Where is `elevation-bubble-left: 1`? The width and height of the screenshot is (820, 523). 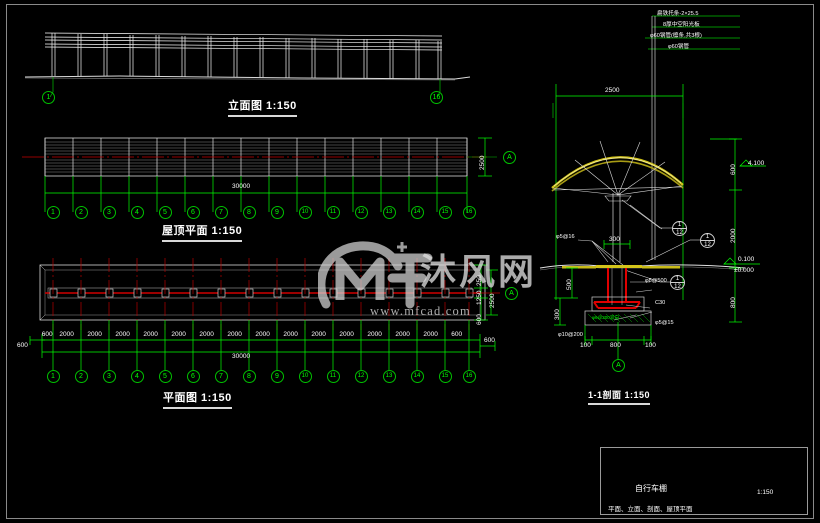 elevation-bubble-left: 1 is located at coordinates (48, 97).